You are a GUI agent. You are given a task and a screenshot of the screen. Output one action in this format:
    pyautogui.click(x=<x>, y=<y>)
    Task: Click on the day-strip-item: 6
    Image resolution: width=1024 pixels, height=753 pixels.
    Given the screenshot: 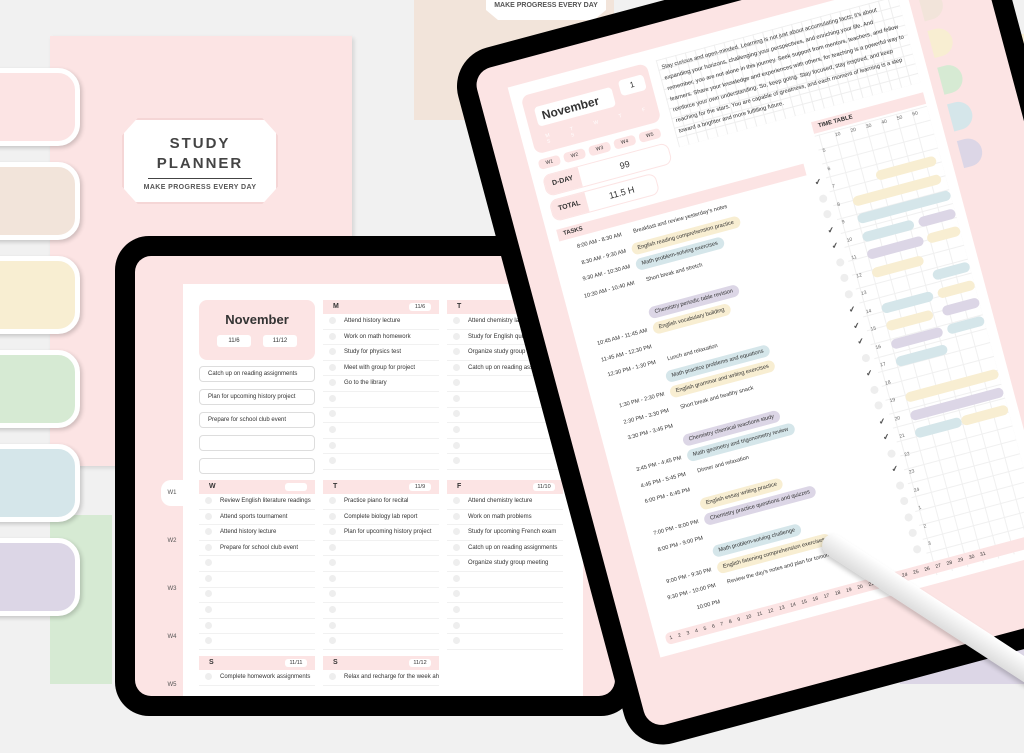 What is the action you would take?
    pyautogui.click(x=713, y=626)
    